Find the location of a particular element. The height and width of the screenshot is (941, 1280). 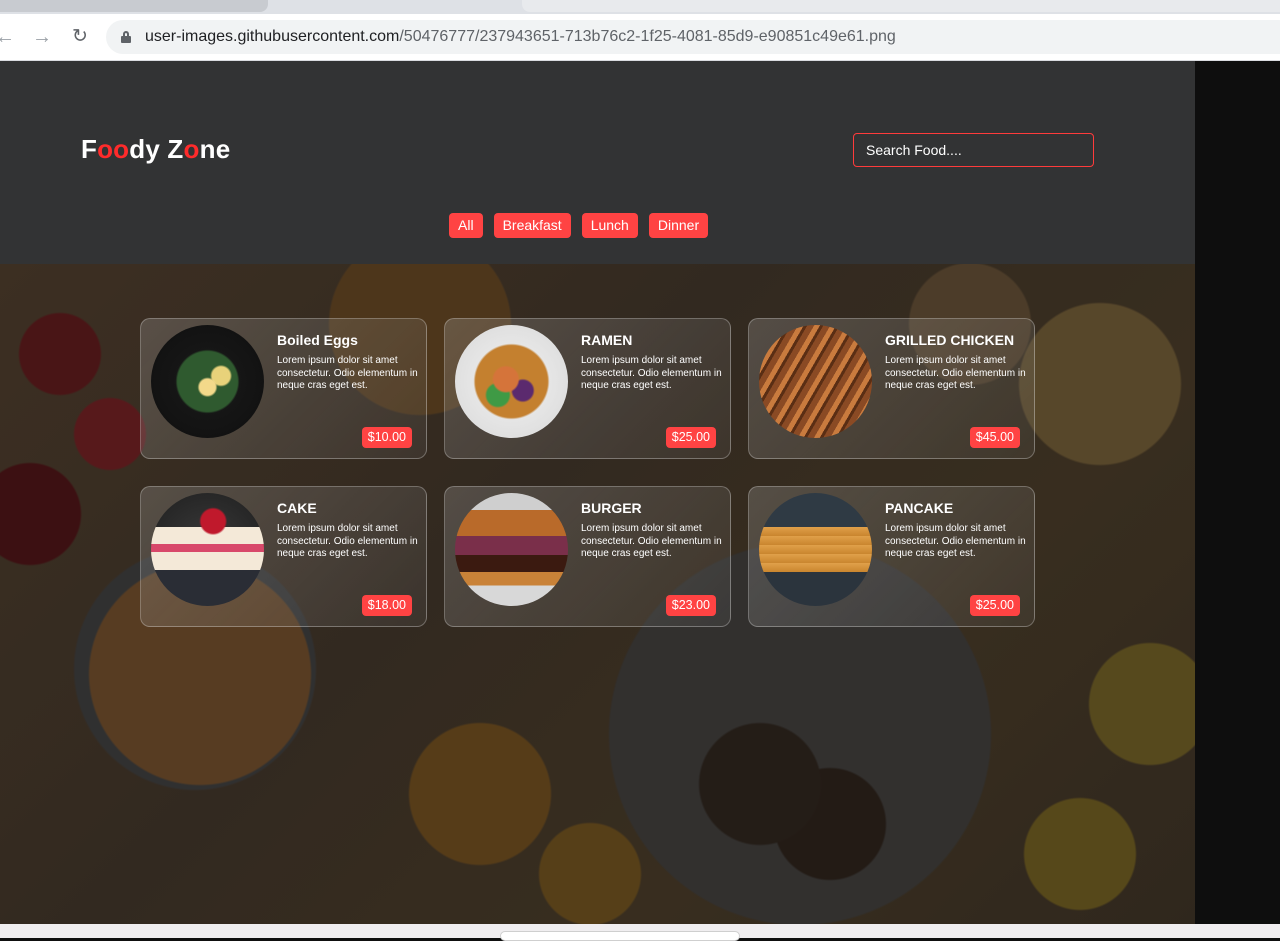

tab-strip is located at coordinates (640, 7).